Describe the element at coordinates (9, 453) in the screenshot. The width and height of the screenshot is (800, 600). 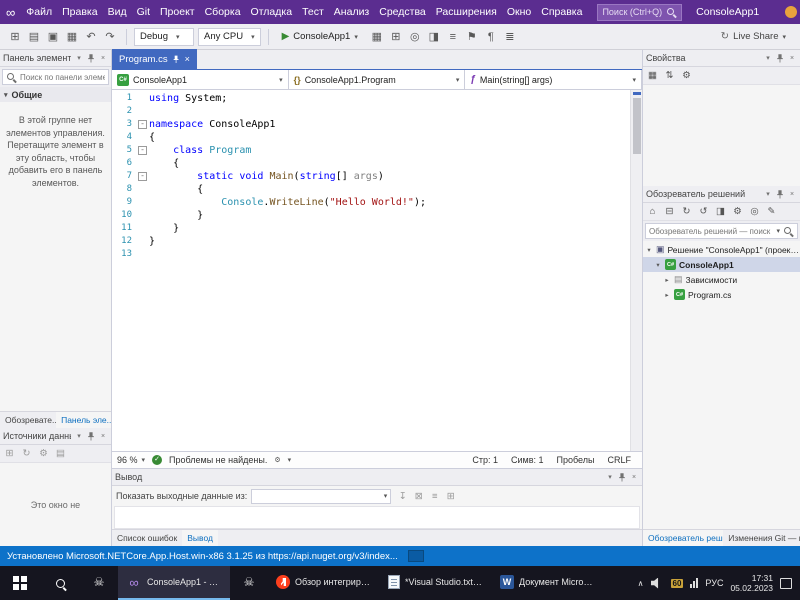
I see `add-data-source-icon: ⊞` at that location.